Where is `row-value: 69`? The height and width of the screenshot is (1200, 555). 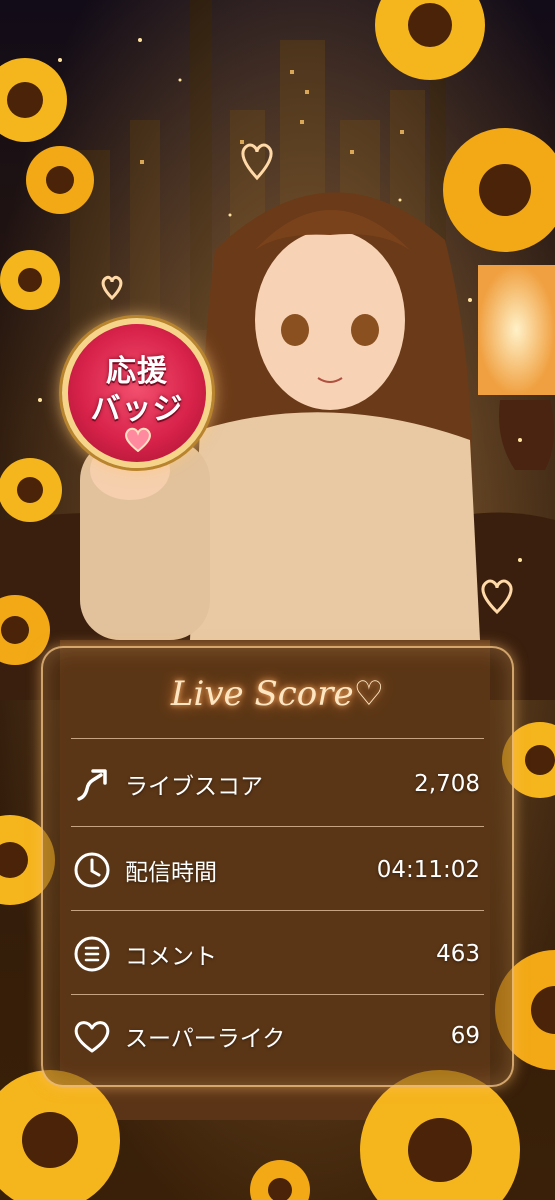
row-value: 69 is located at coordinates (465, 1036).